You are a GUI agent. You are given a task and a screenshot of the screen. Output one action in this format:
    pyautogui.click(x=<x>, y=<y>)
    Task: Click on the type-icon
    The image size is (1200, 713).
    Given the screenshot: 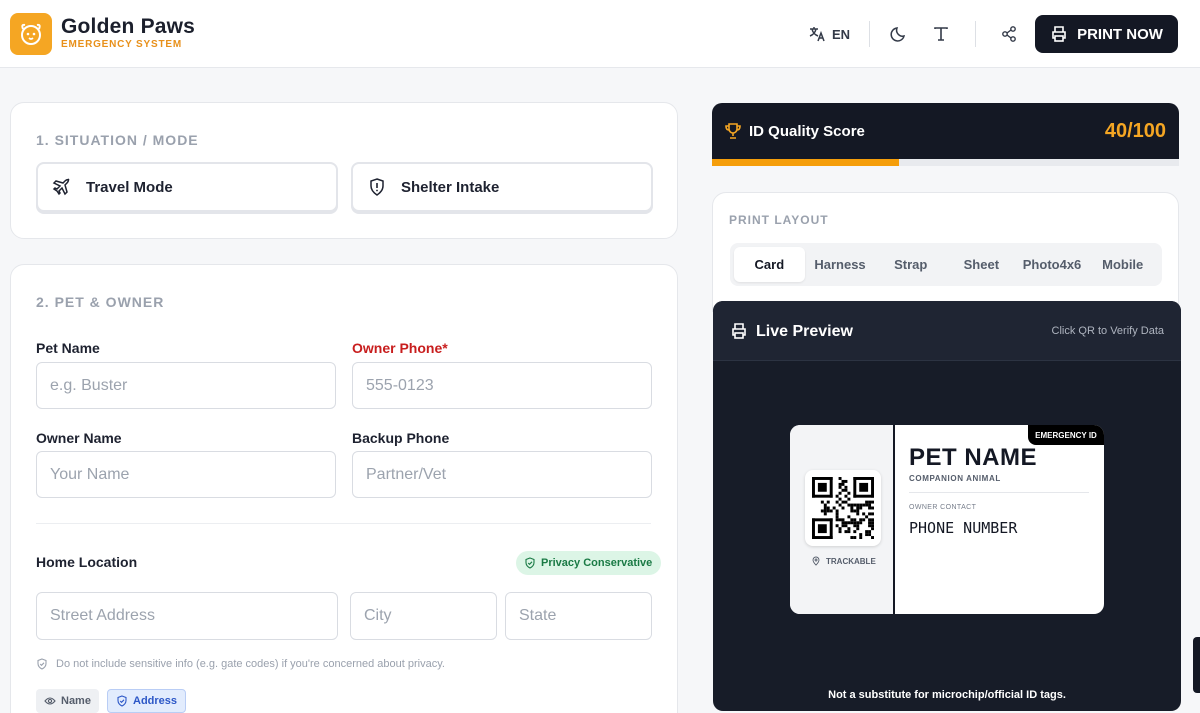 What is the action you would take?
    pyautogui.click(x=941, y=34)
    